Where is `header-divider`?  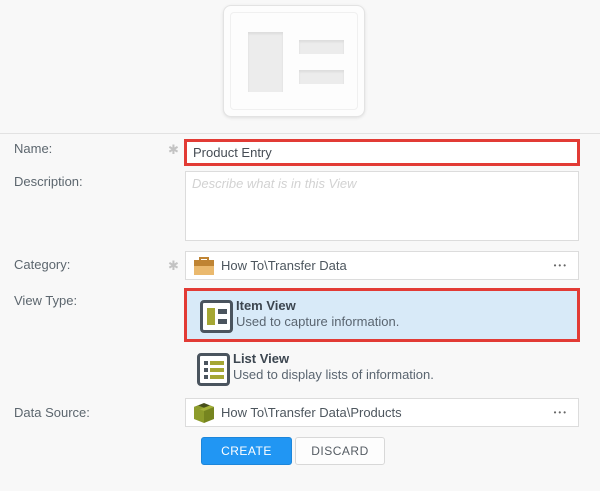 header-divider is located at coordinates (300, 133).